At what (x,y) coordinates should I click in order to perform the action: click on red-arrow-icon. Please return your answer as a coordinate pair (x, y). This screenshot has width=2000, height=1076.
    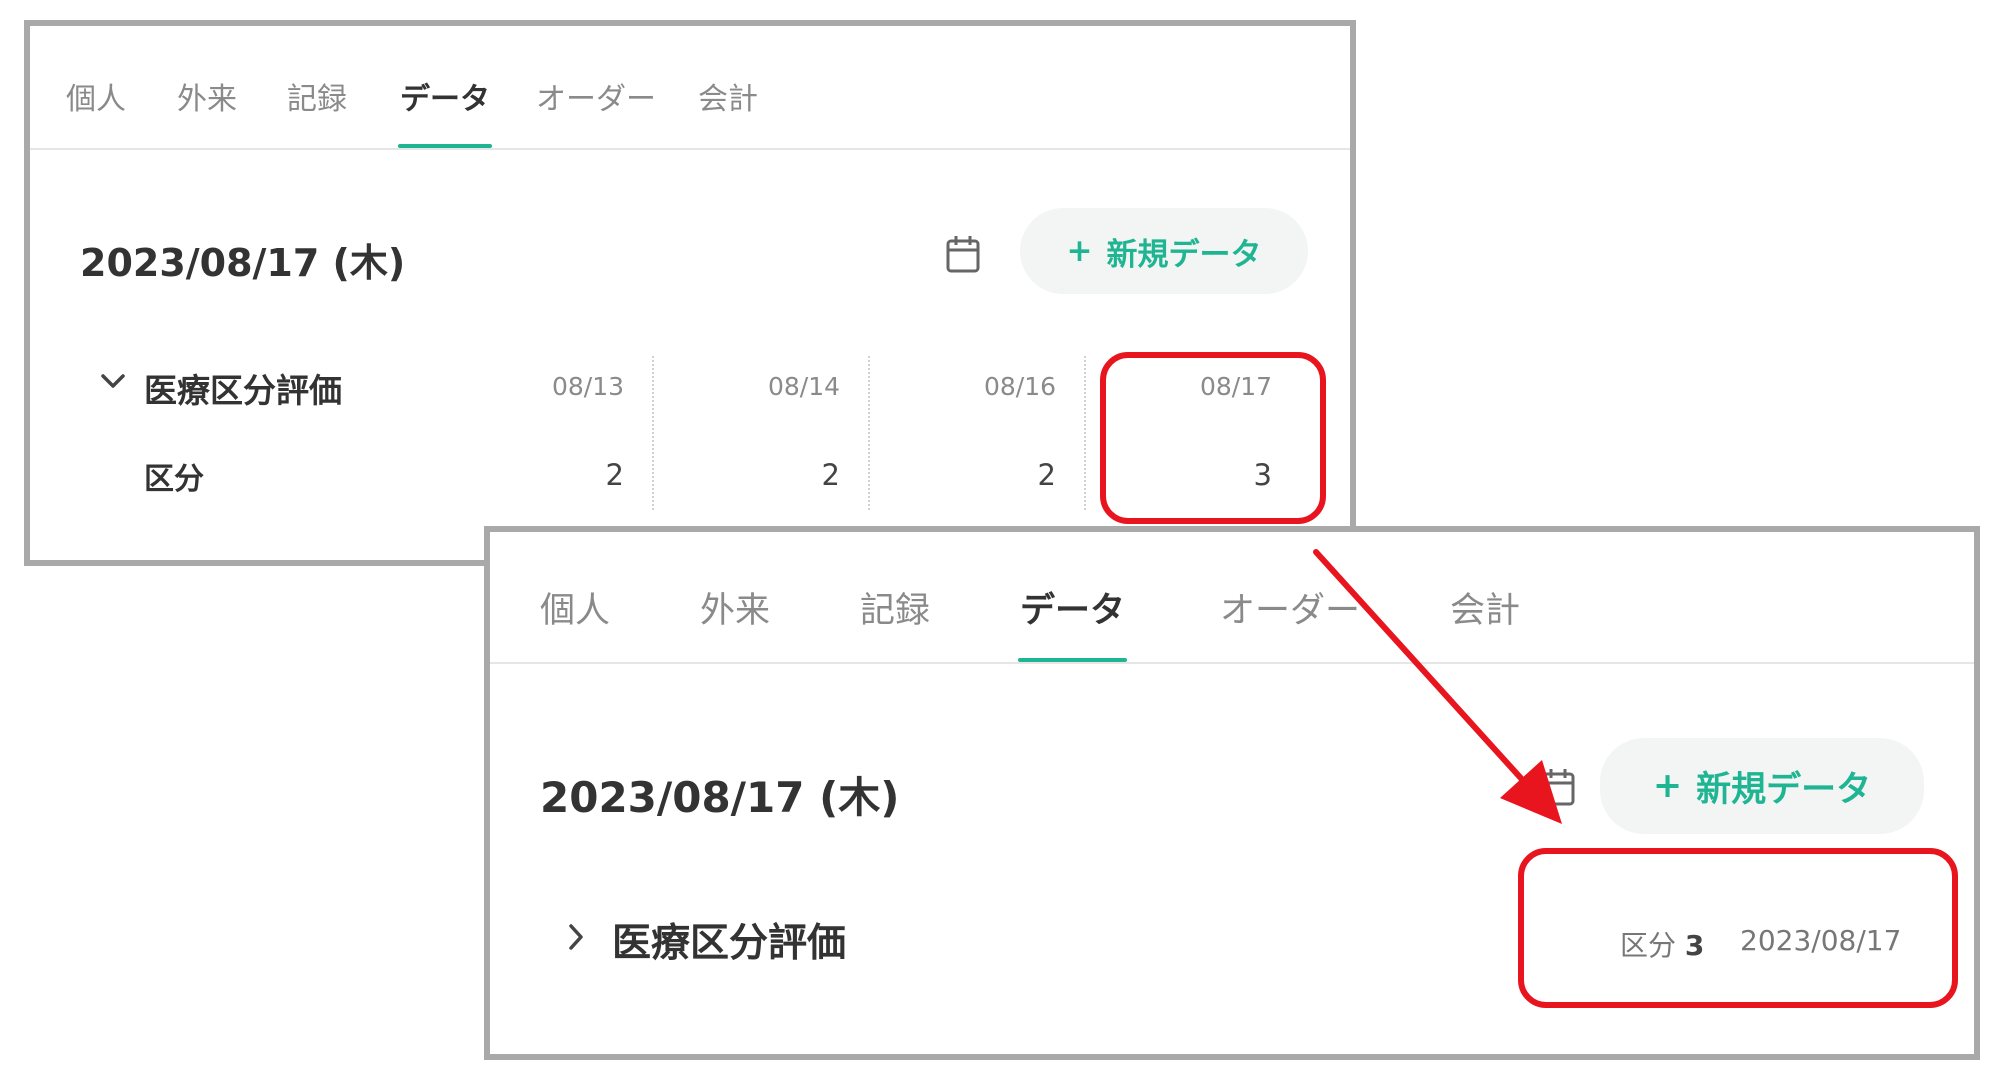
    Looking at the image, I should click on (1437, 686).